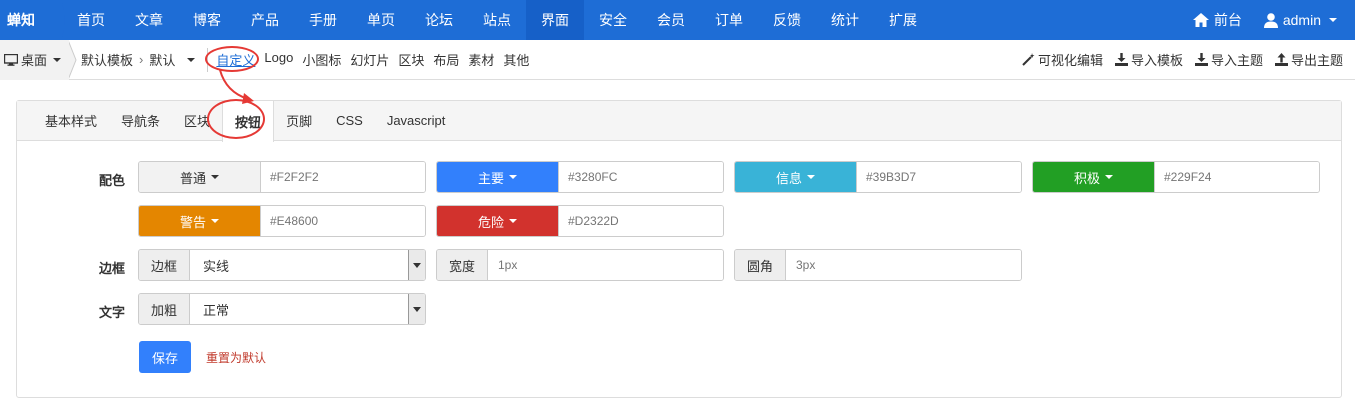 This screenshot has width=1355, height=410. Describe the element at coordinates (903, 20) in the screenshot. I see `nav-item: 扩展` at that location.